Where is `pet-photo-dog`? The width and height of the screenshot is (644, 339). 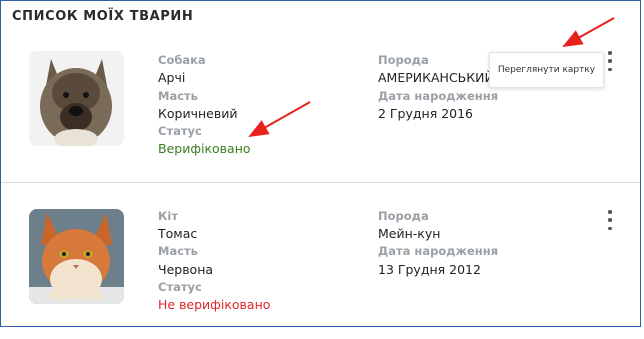 pet-photo-dog is located at coordinates (76, 98).